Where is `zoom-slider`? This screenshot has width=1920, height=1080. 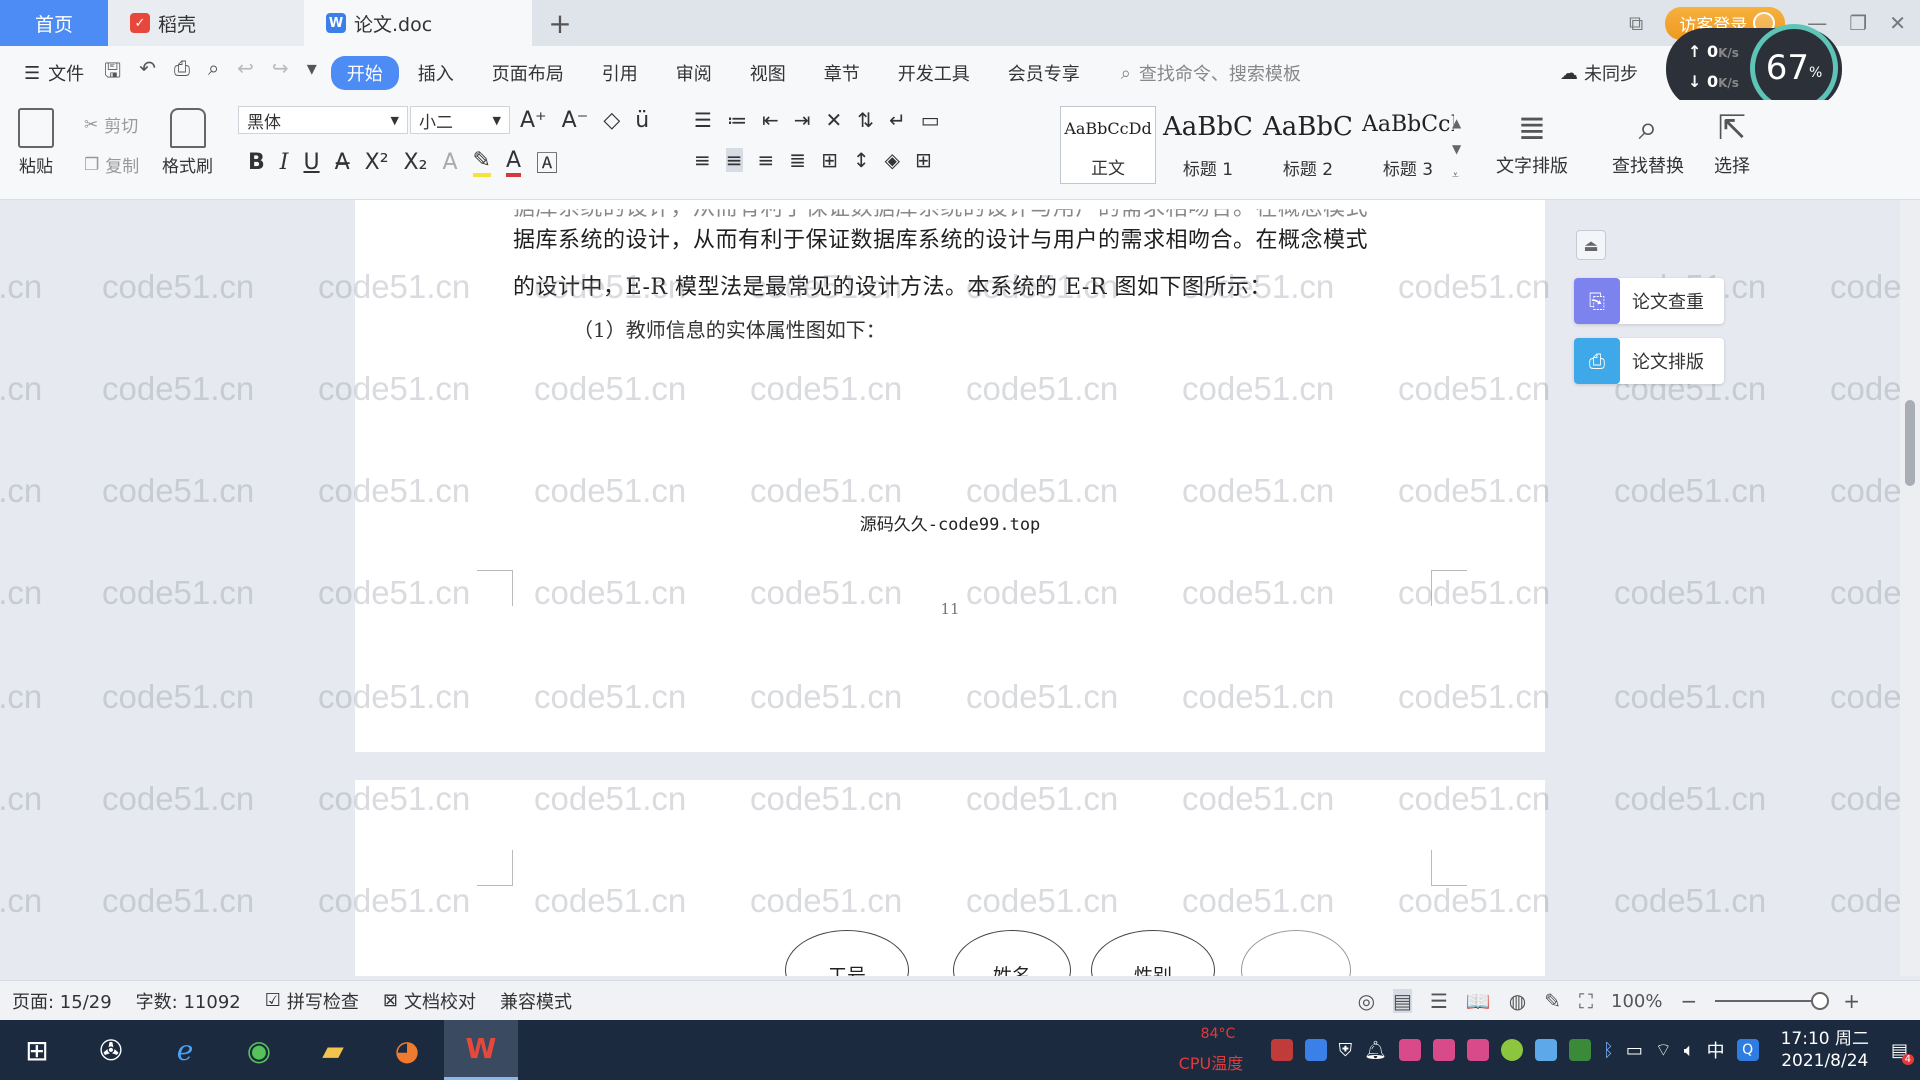
zoom-slider is located at coordinates (1772, 1001).